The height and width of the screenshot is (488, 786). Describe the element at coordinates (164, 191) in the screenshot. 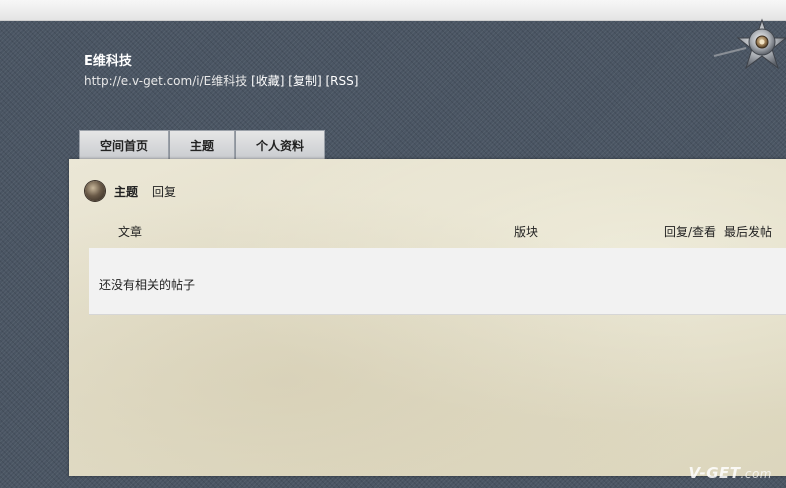

I see `sub-tab-replies: 回复` at that location.